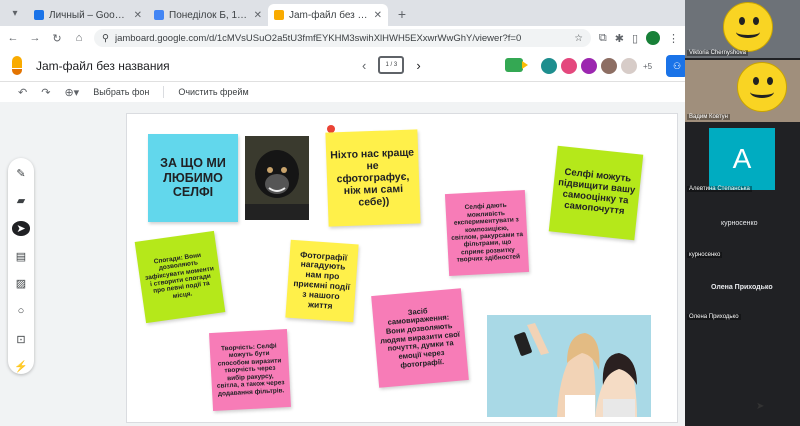  What do you see at coordinates (15, 13) in the screenshot?
I see `tab-search-icon: ▾` at bounding box center [15, 13].